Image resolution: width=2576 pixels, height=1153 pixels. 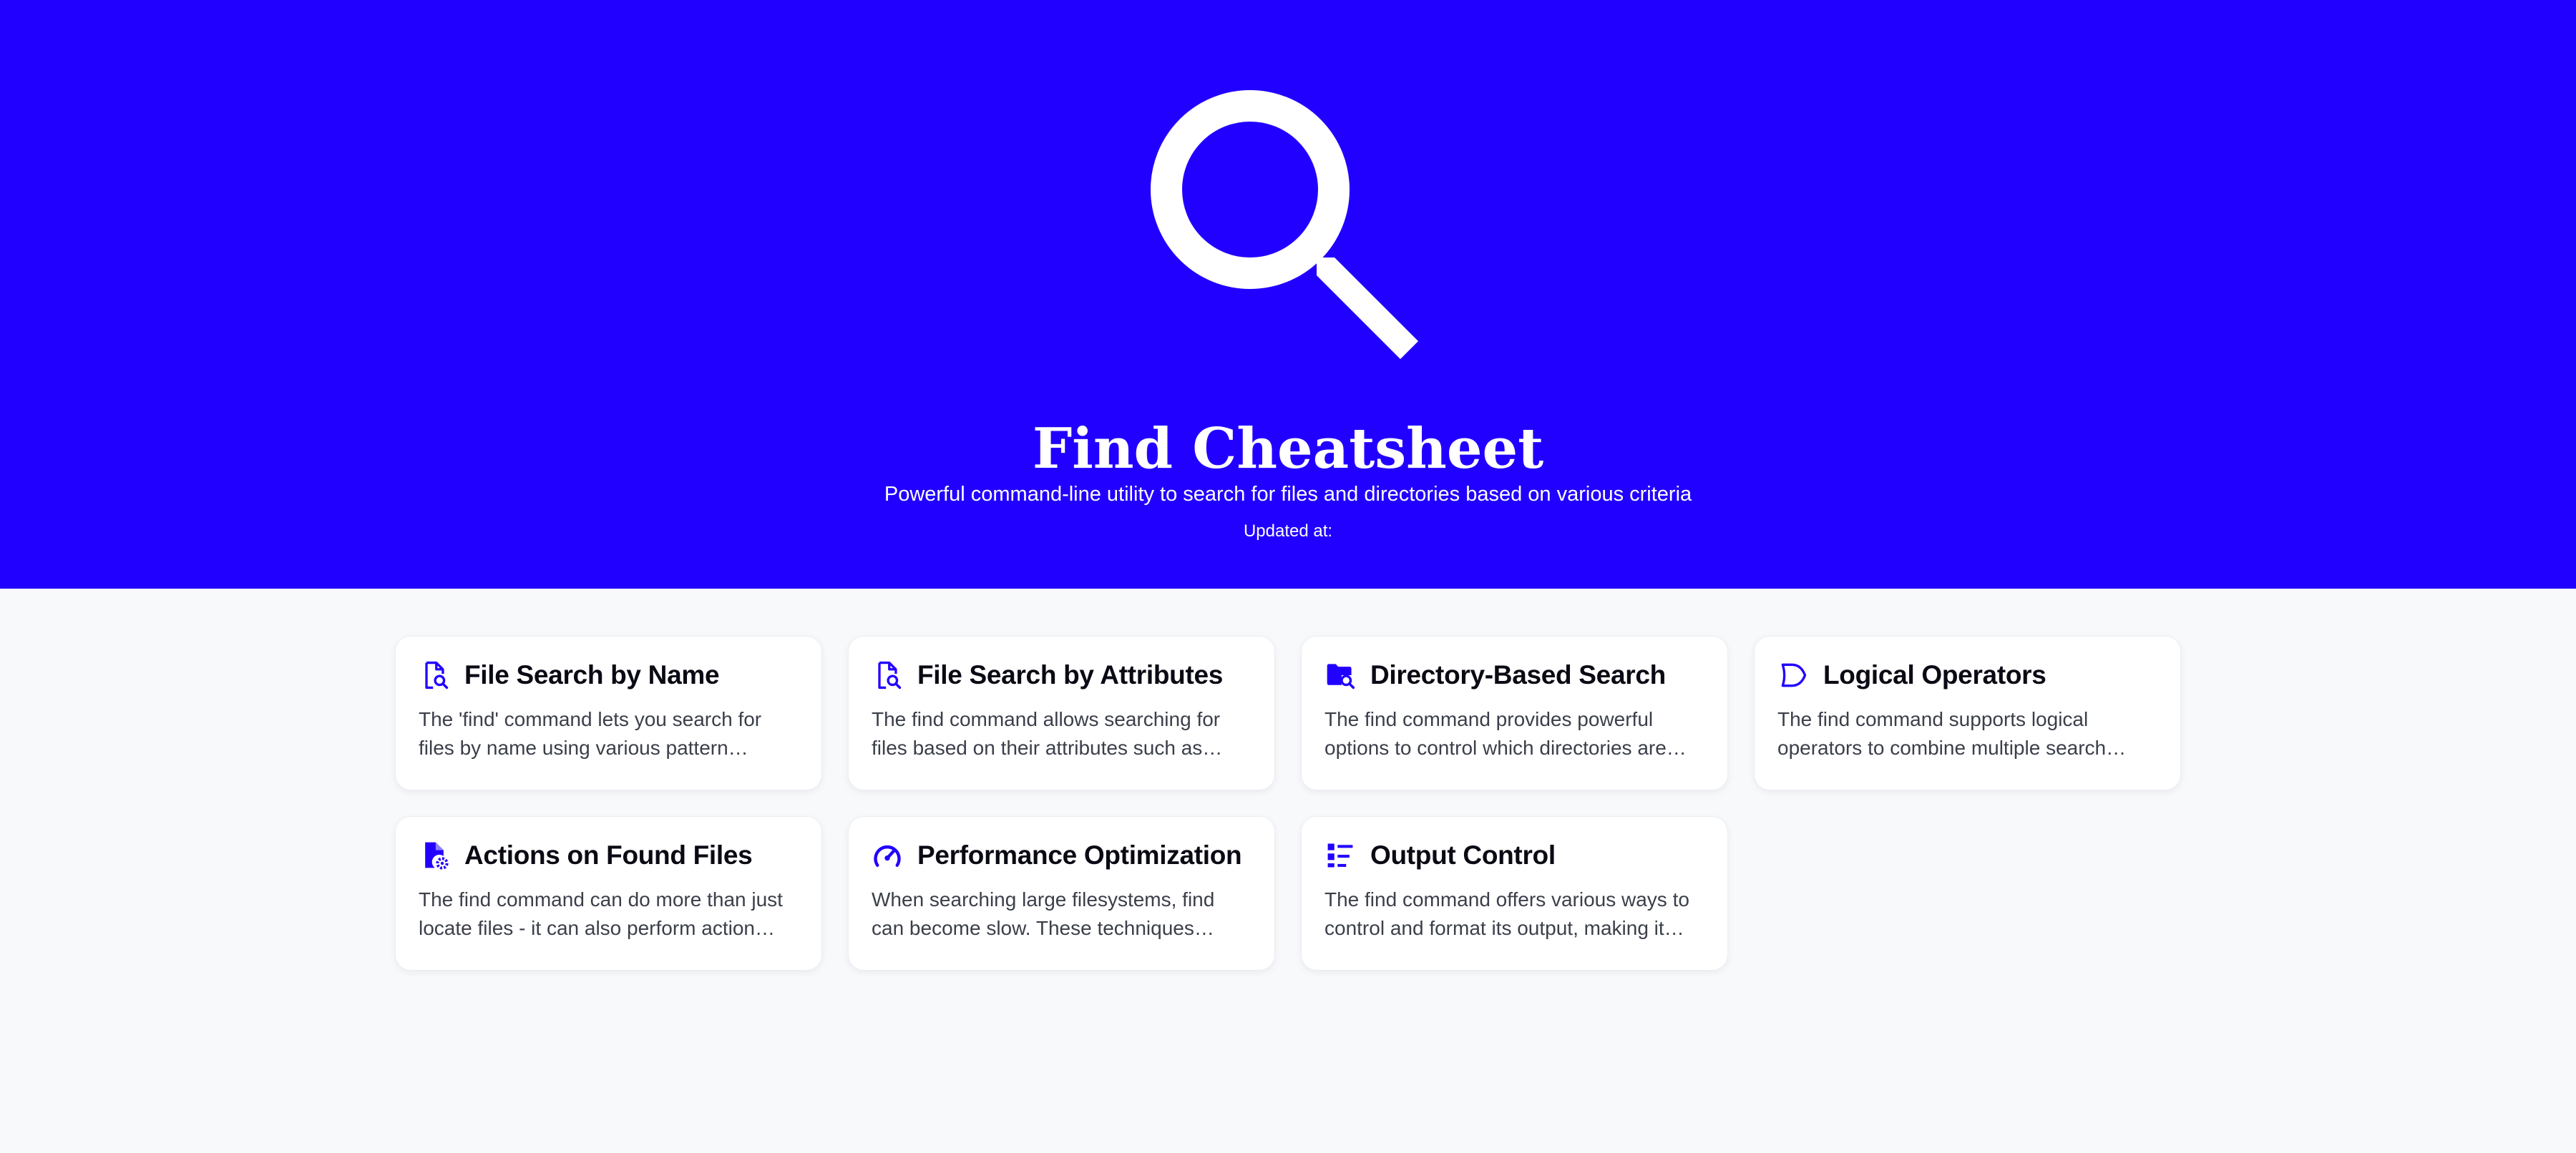 I want to click on card-header: Actions on Found Files, so click(x=609, y=856).